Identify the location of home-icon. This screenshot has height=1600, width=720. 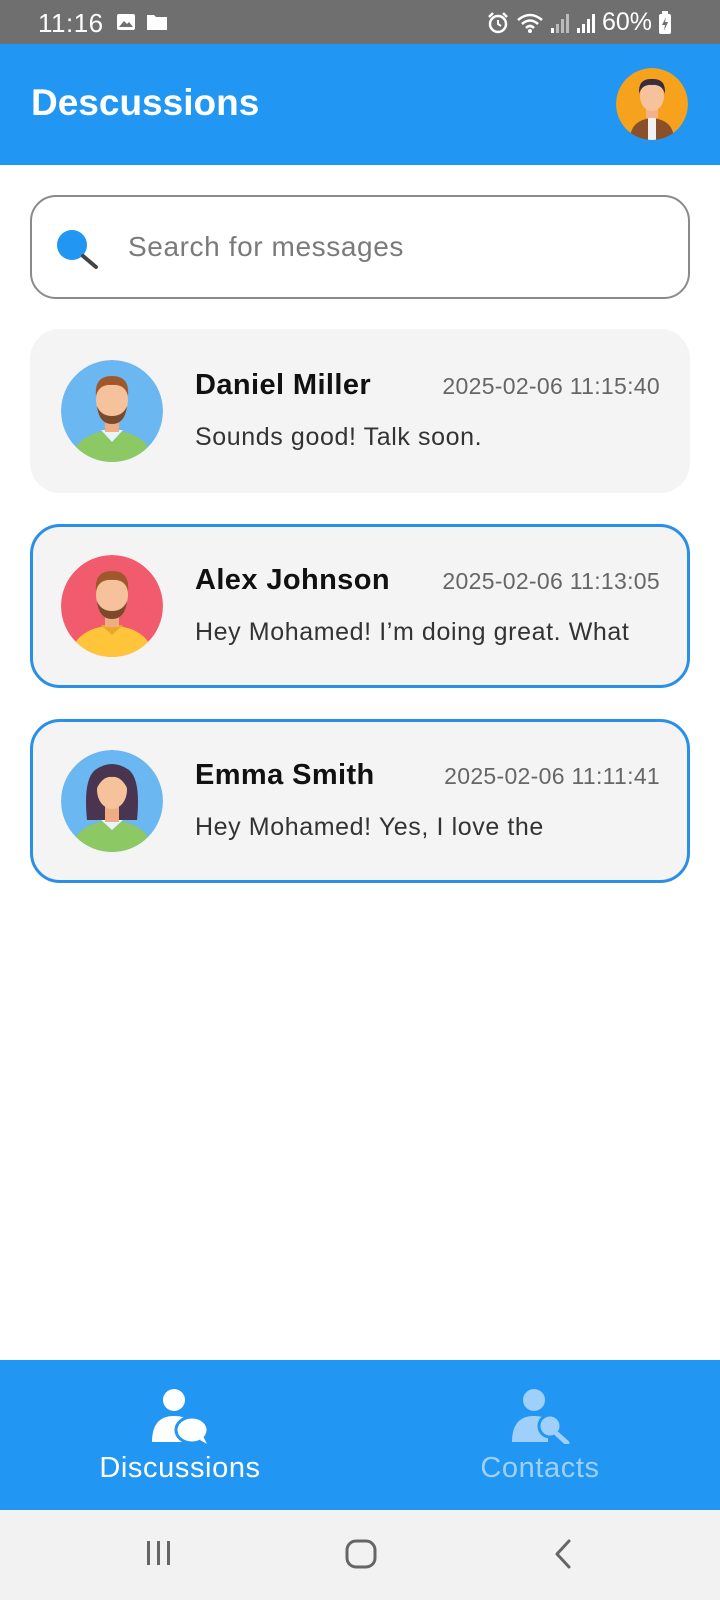
(361, 1556).